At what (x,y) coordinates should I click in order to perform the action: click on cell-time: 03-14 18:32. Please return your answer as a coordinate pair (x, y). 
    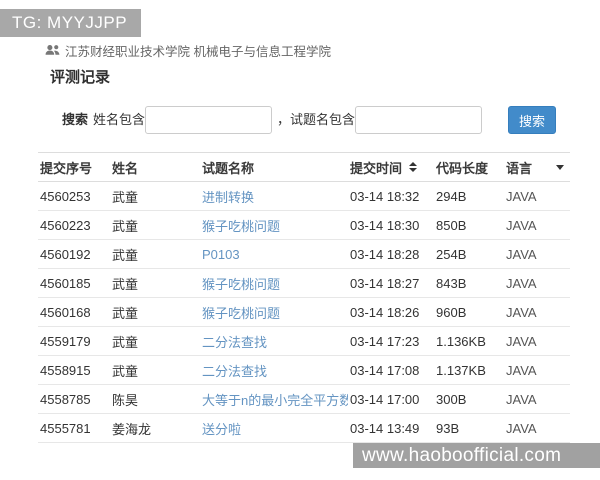
    Looking at the image, I should click on (385, 196).